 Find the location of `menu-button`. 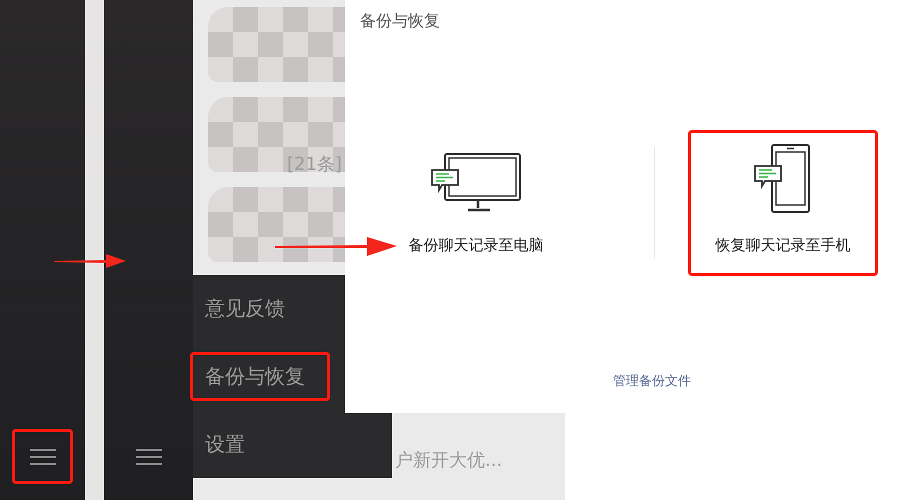

menu-button is located at coordinates (42, 456).